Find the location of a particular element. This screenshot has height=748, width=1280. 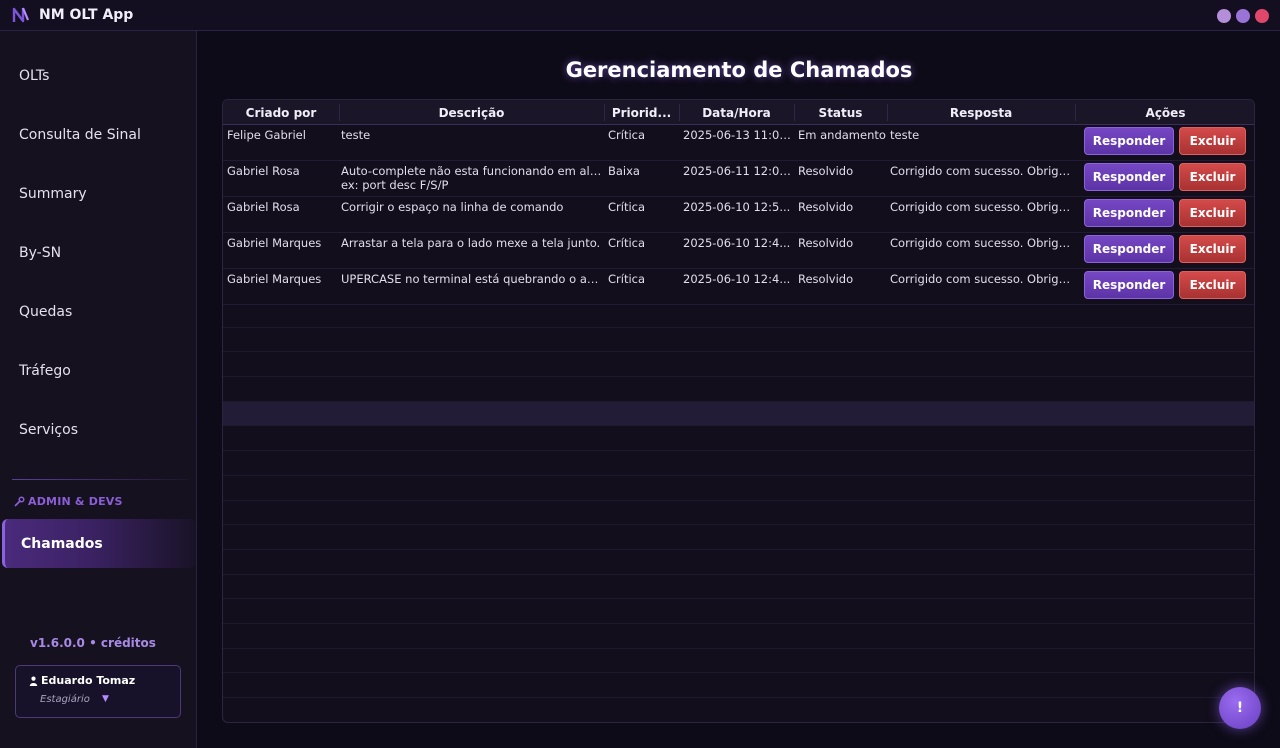

cell-descricao: Corrigir o espaço na linha de comando is located at coordinates (452, 207).